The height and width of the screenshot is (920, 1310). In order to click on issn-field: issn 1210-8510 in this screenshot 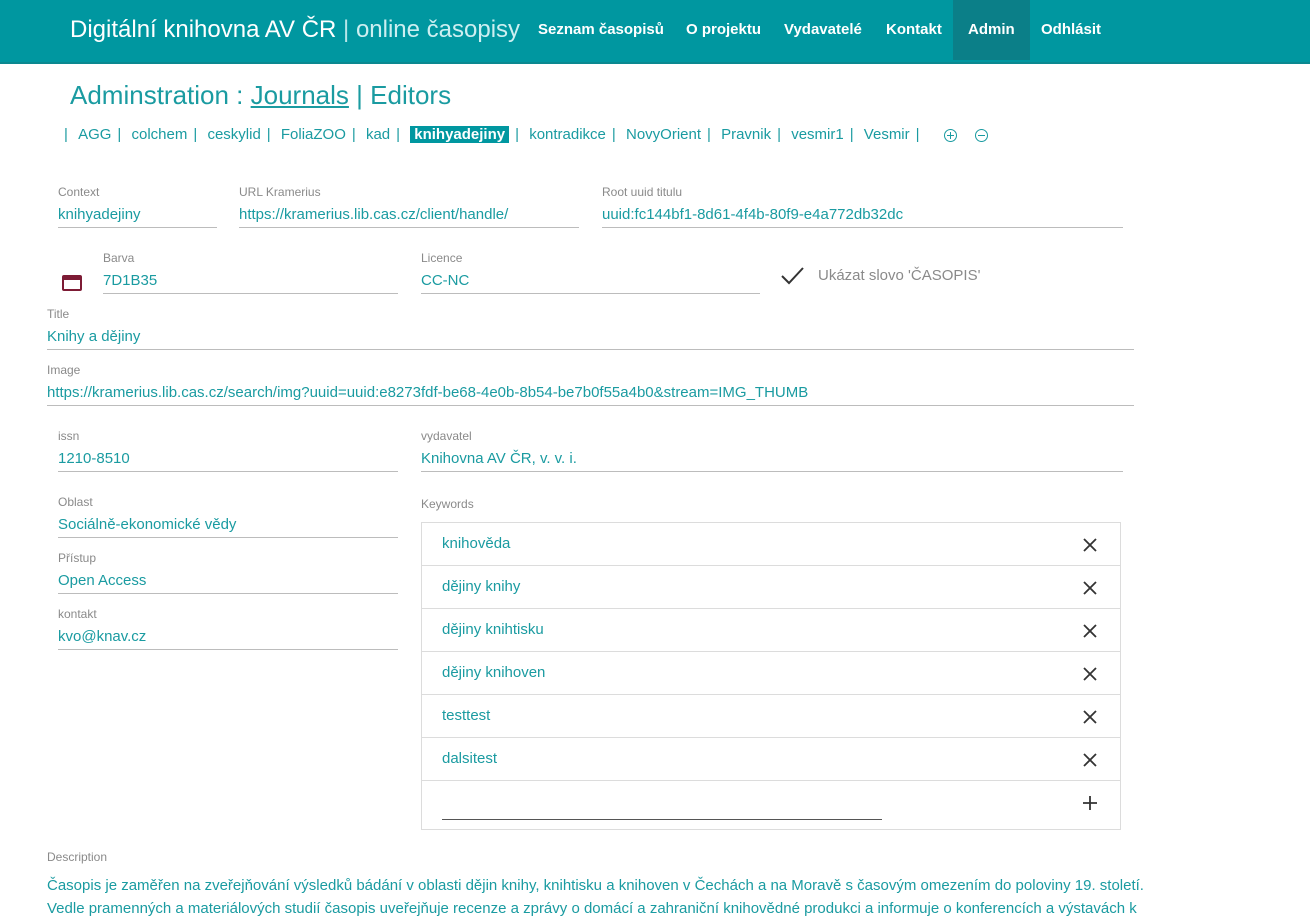, I will do `click(228, 450)`.